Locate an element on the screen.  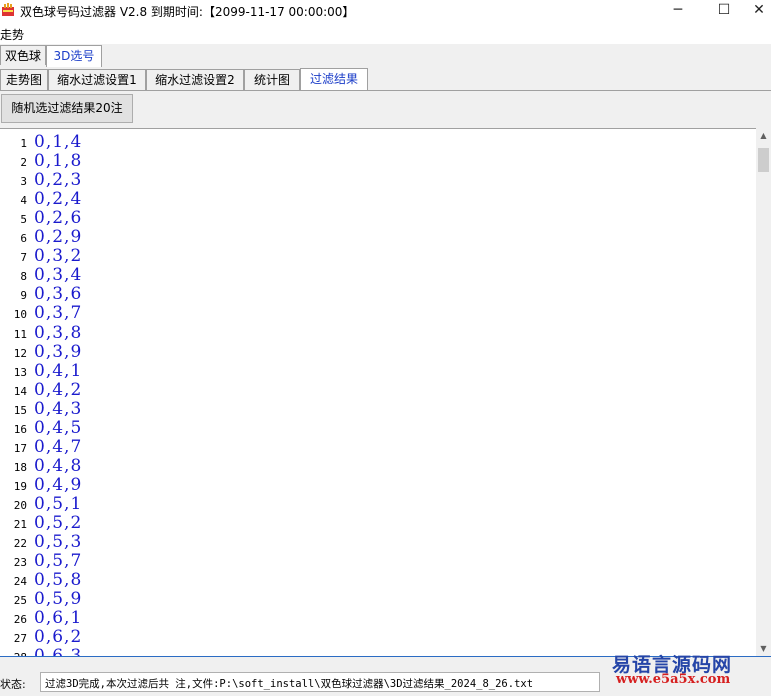
result-line: 13 0,4,1 is located at coordinates (378, 370).